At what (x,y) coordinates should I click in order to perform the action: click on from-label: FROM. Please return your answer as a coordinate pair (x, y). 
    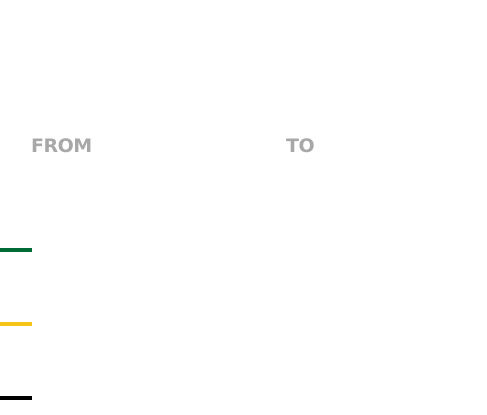
    Looking at the image, I should click on (61, 146).